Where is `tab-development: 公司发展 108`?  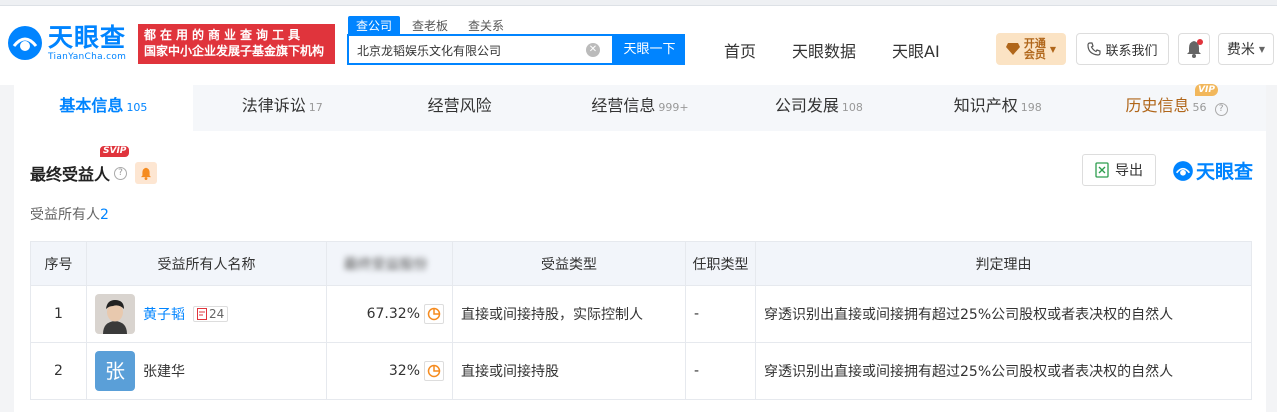
tab-development: 公司发展 108 is located at coordinates (818, 108).